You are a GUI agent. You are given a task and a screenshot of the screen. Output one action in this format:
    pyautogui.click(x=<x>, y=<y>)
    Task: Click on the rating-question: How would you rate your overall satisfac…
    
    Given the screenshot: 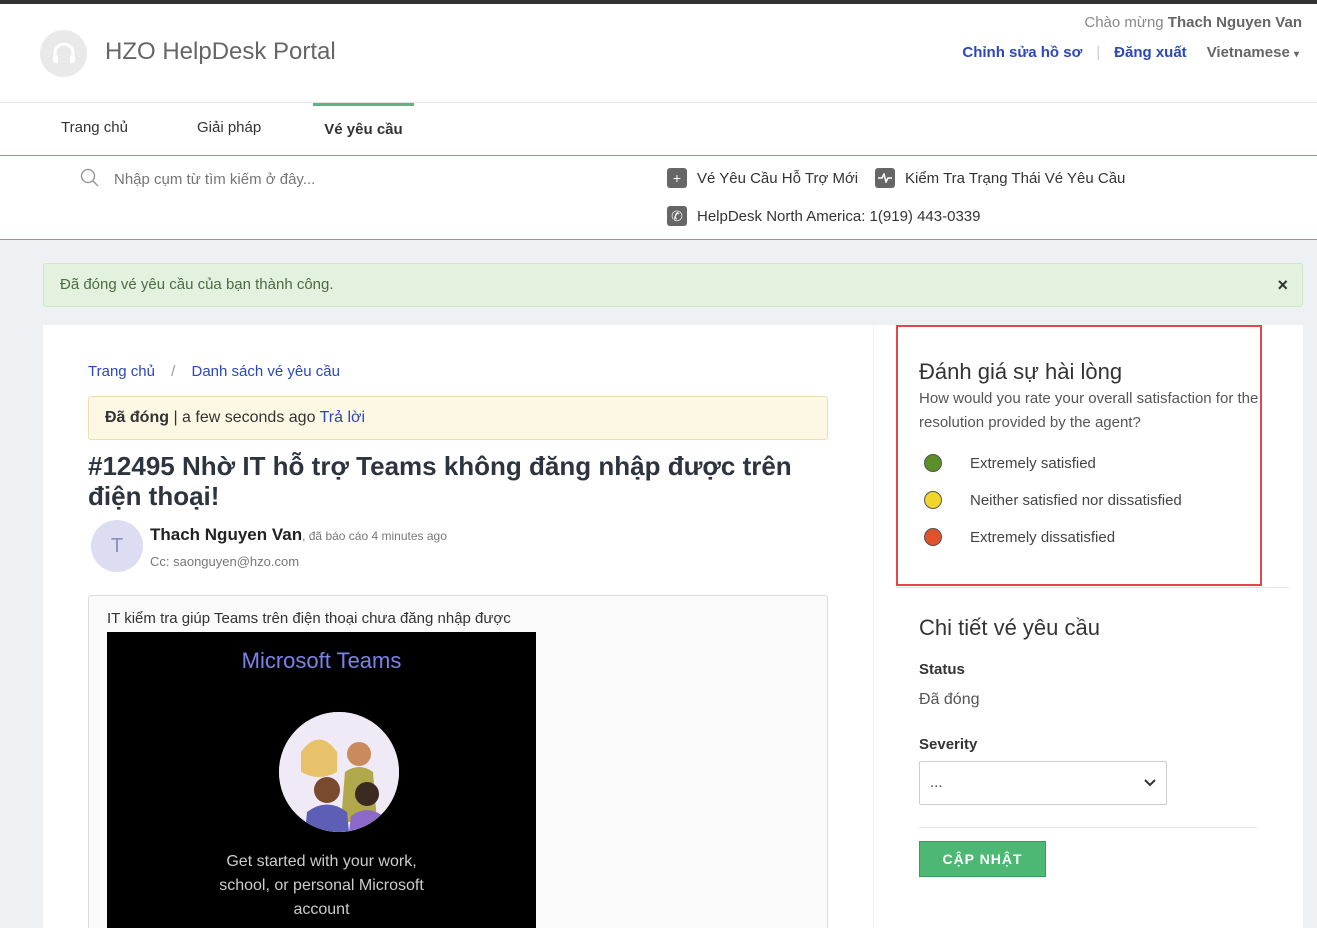 What is the action you would take?
    pyautogui.click(x=1089, y=410)
    